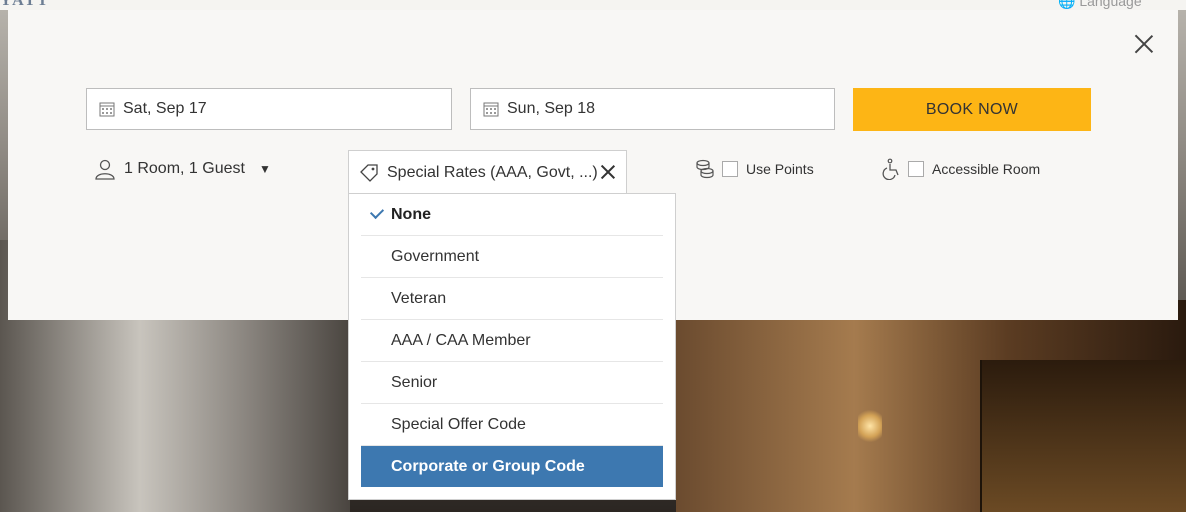 The width and height of the screenshot is (1186, 512). Describe the element at coordinates (165, 108) in the screenshot. I see `checkin-date-value: Sat, Sep 17` at that location.